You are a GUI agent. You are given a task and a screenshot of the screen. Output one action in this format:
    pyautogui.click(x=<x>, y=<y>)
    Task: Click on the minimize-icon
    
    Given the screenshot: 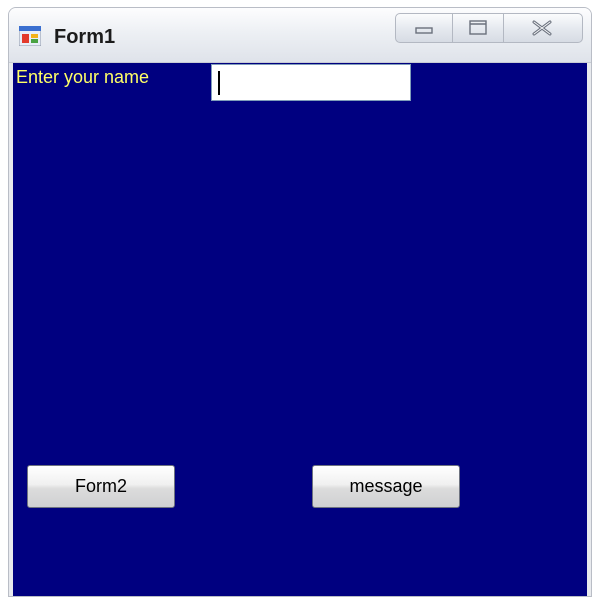 What is the action you would take?
    pyautogui.click(x=424, y=30)
    